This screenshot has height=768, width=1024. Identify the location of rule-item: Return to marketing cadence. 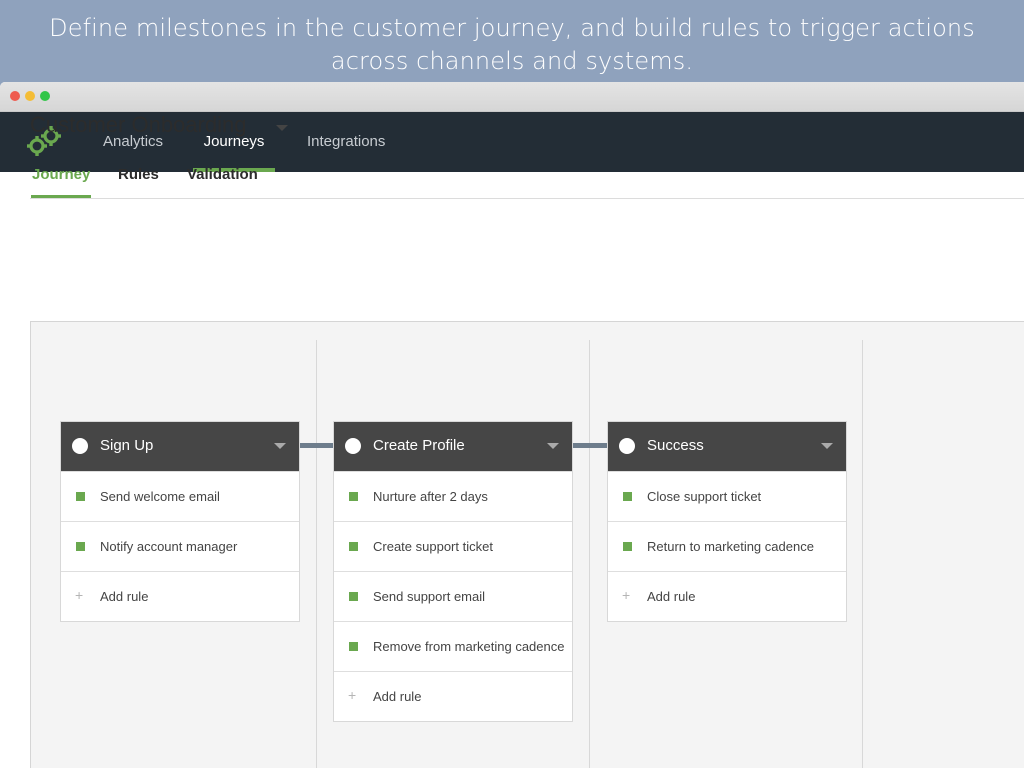
(727, 546).